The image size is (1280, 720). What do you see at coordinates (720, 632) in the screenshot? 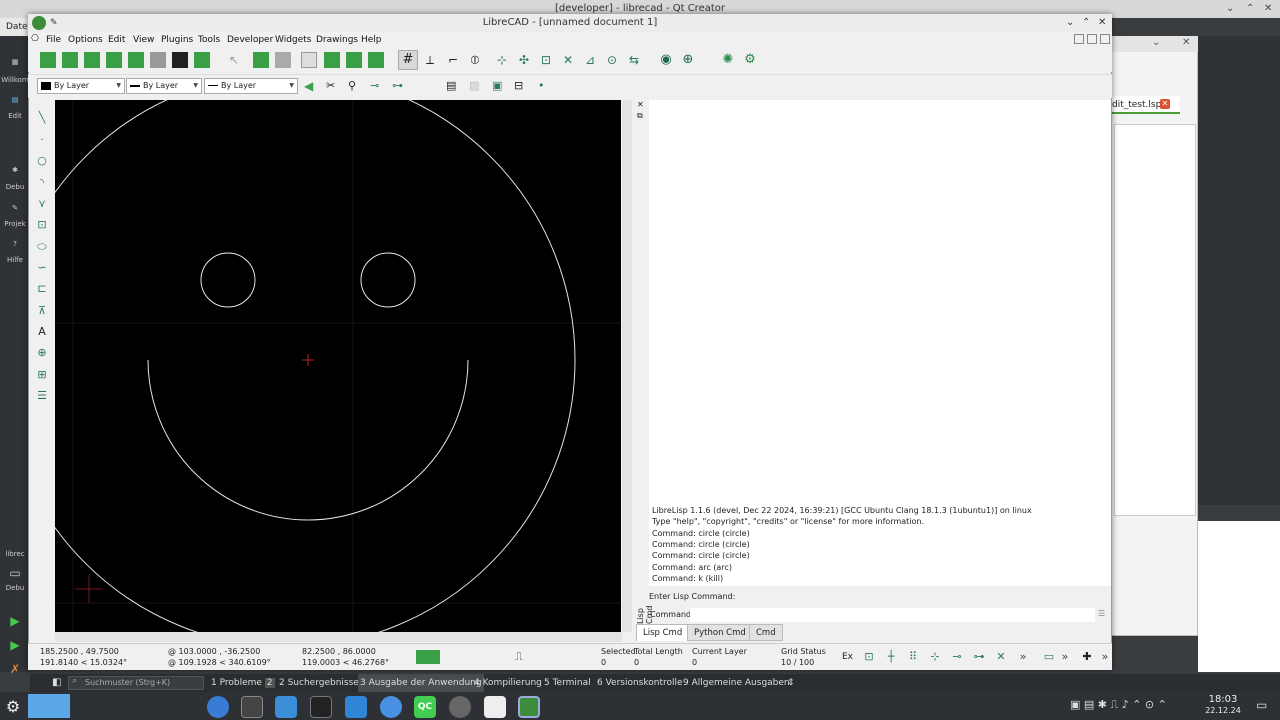
I see `tab-python-cmd: Python Cmd` at bounding box center [720, 632].